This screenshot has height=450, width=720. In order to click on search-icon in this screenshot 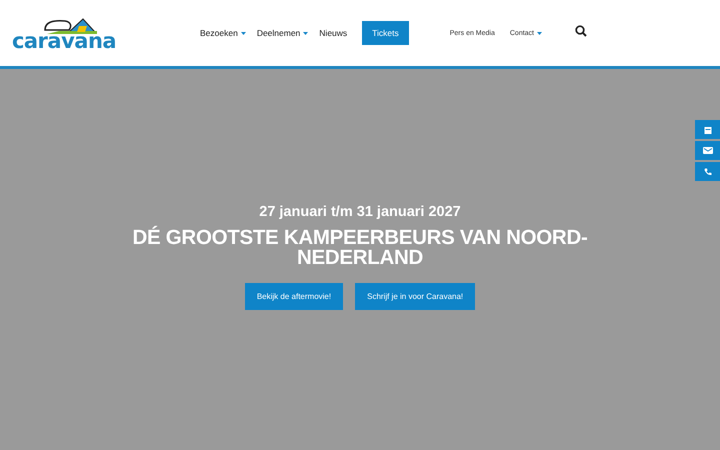, I will do `click(581, 31)`.